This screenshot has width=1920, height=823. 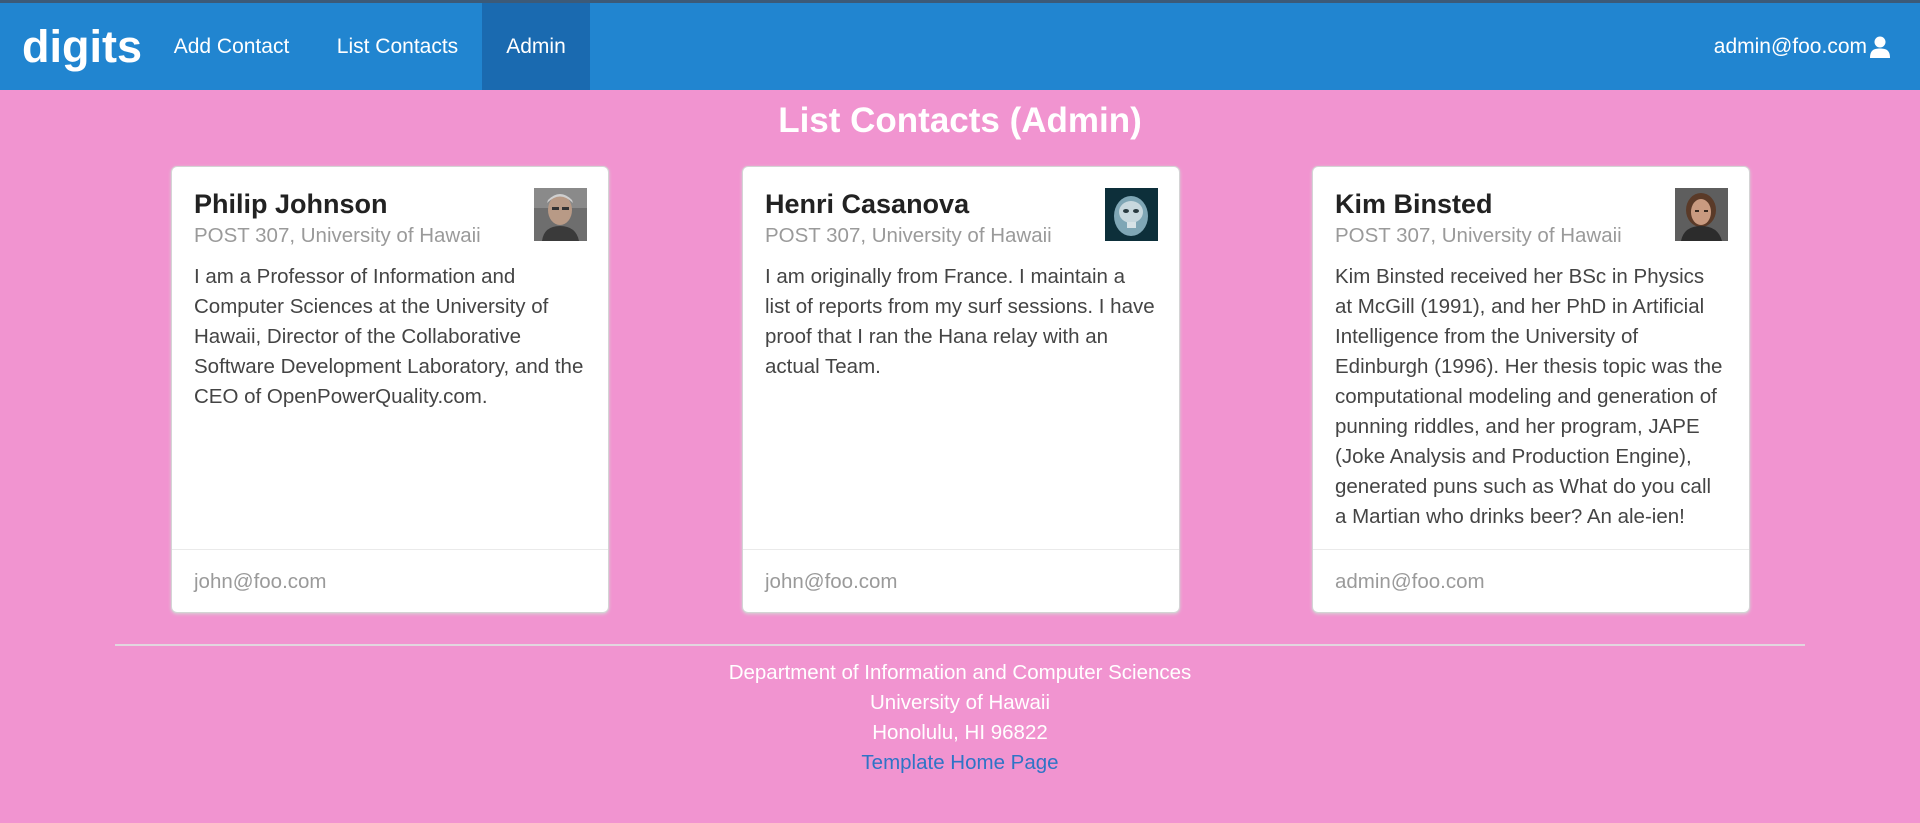 I want to click on brand-logo: digits, so click(x=82, y=46).